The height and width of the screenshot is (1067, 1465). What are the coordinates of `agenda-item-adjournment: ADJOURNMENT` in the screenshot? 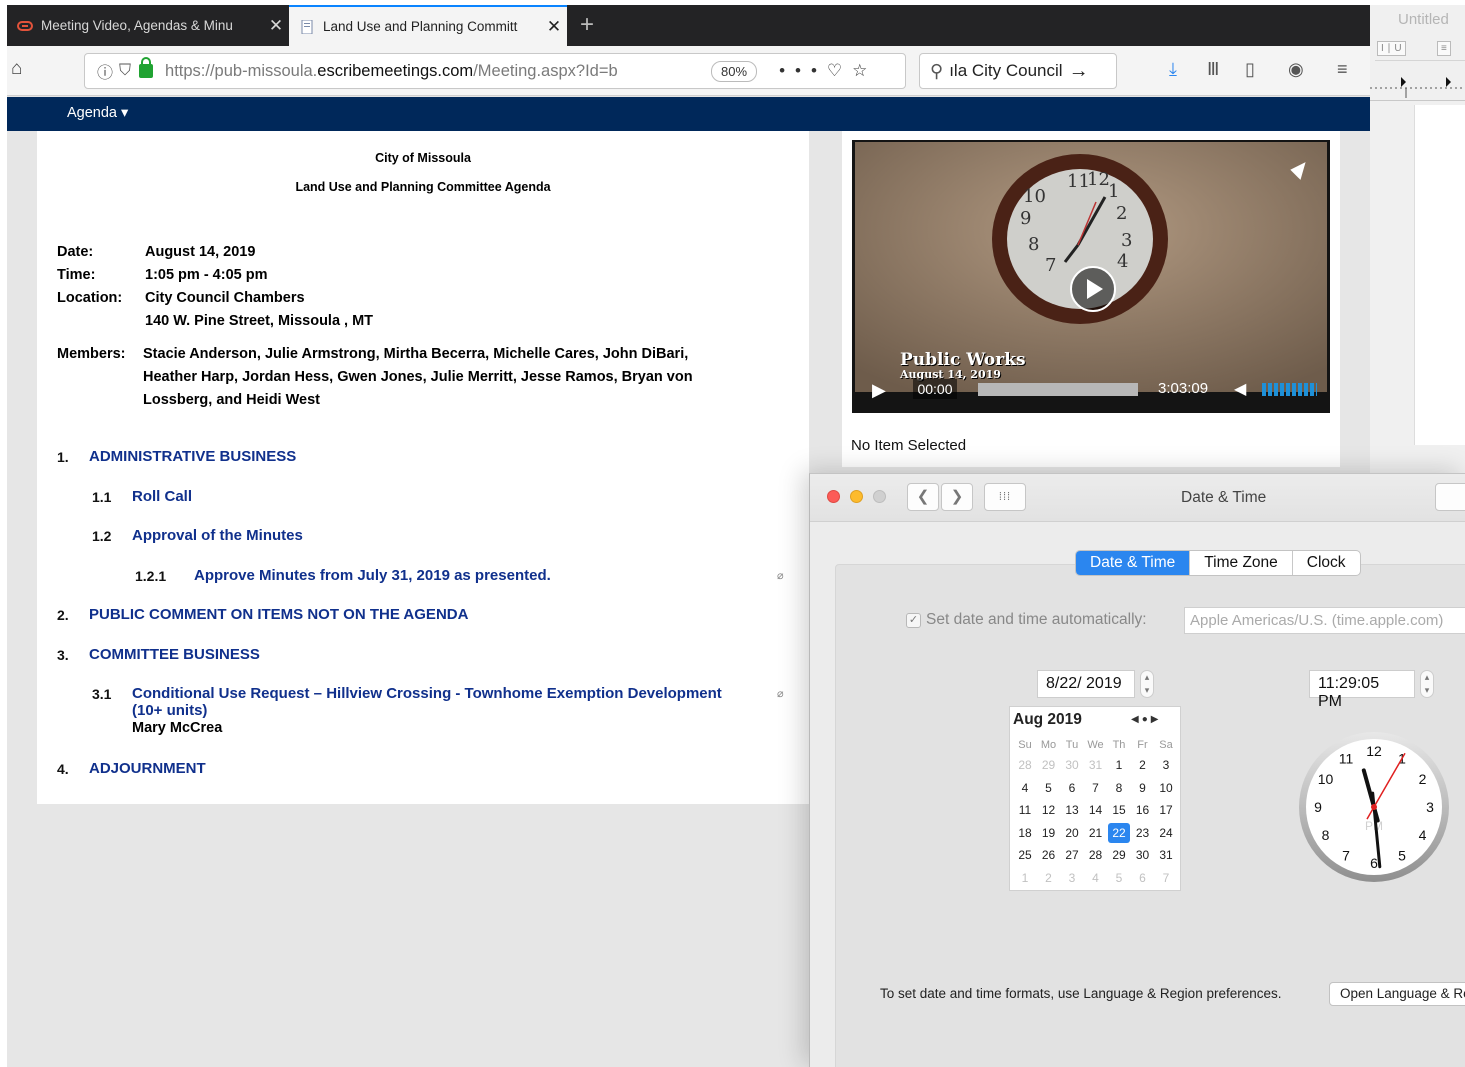 It's located at (147, 768).